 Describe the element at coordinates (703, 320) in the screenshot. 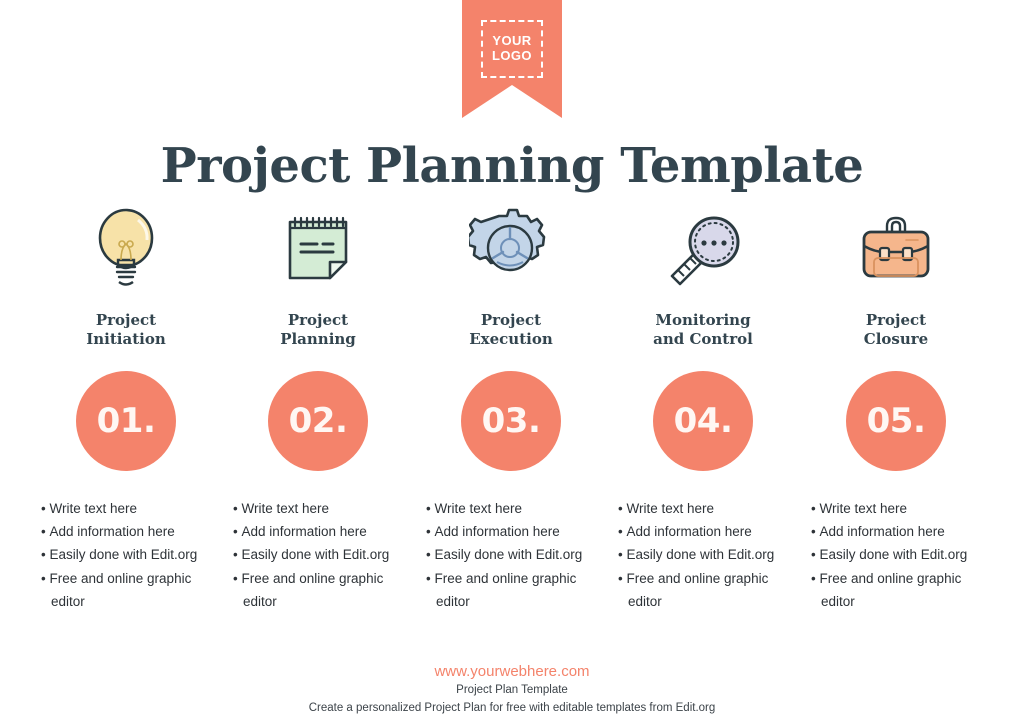

I see `step-label-4-line1: Monitoring` at that location.